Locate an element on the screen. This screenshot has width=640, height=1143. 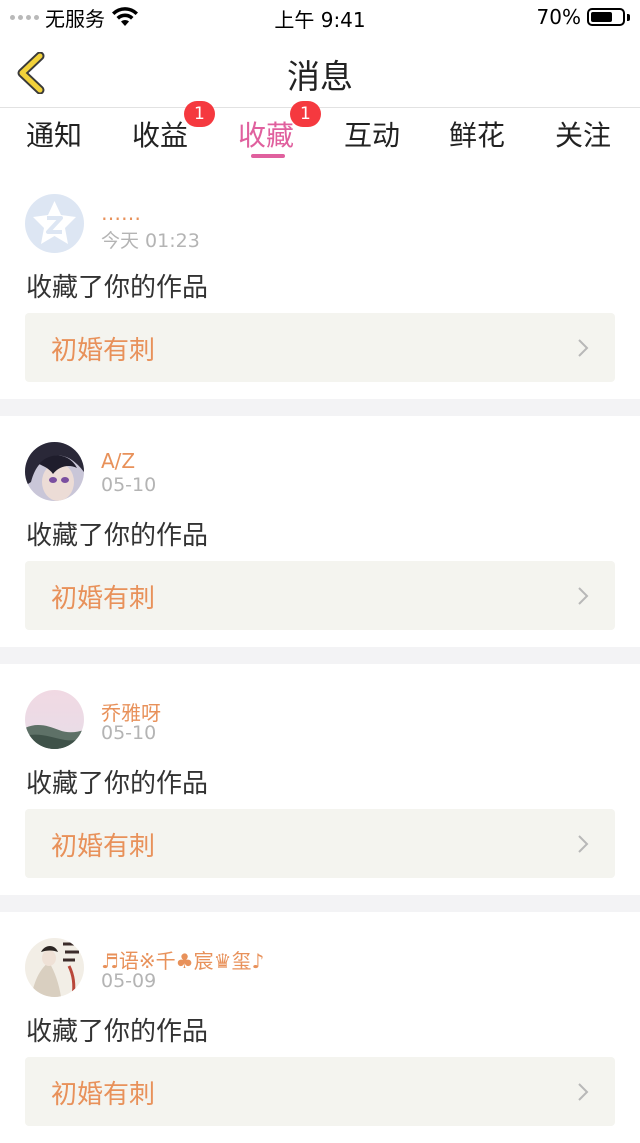
status-bar: 无服务 上午 9:41 70% is located at coordinates (320, 17).